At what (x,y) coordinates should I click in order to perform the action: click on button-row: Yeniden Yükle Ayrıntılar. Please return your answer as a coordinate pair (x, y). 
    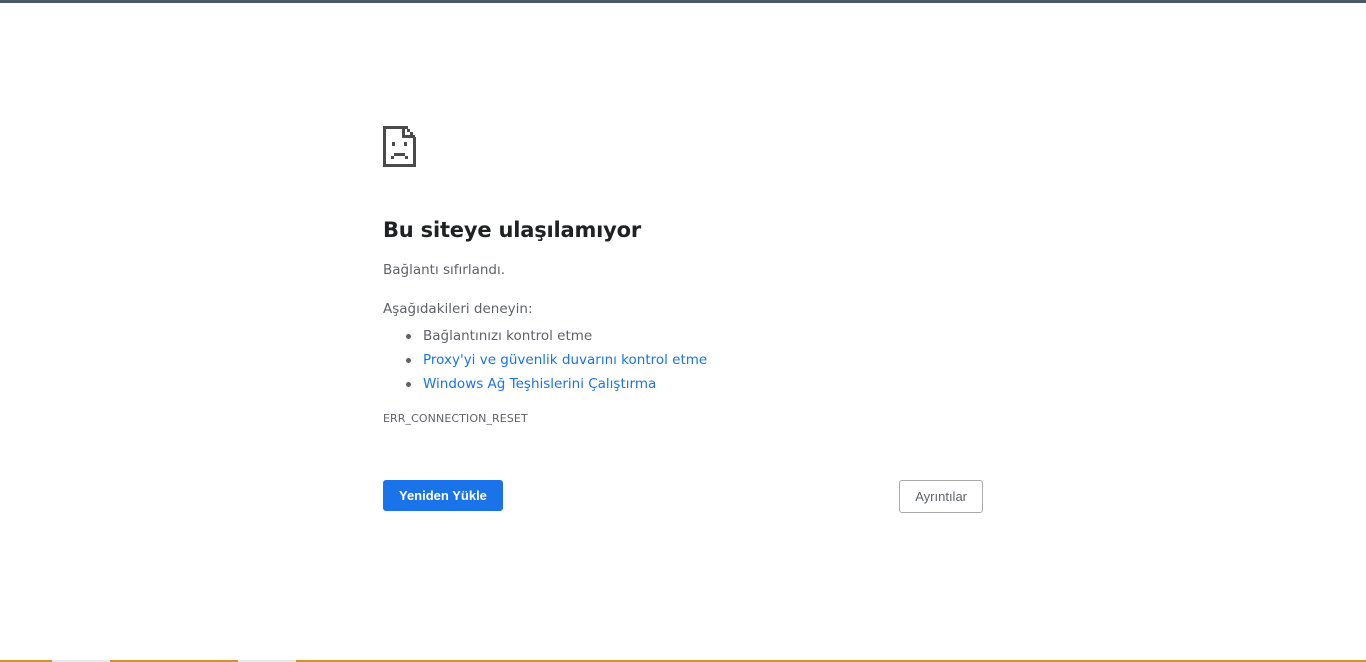
    Looking at the image, I should click on (683, 497).